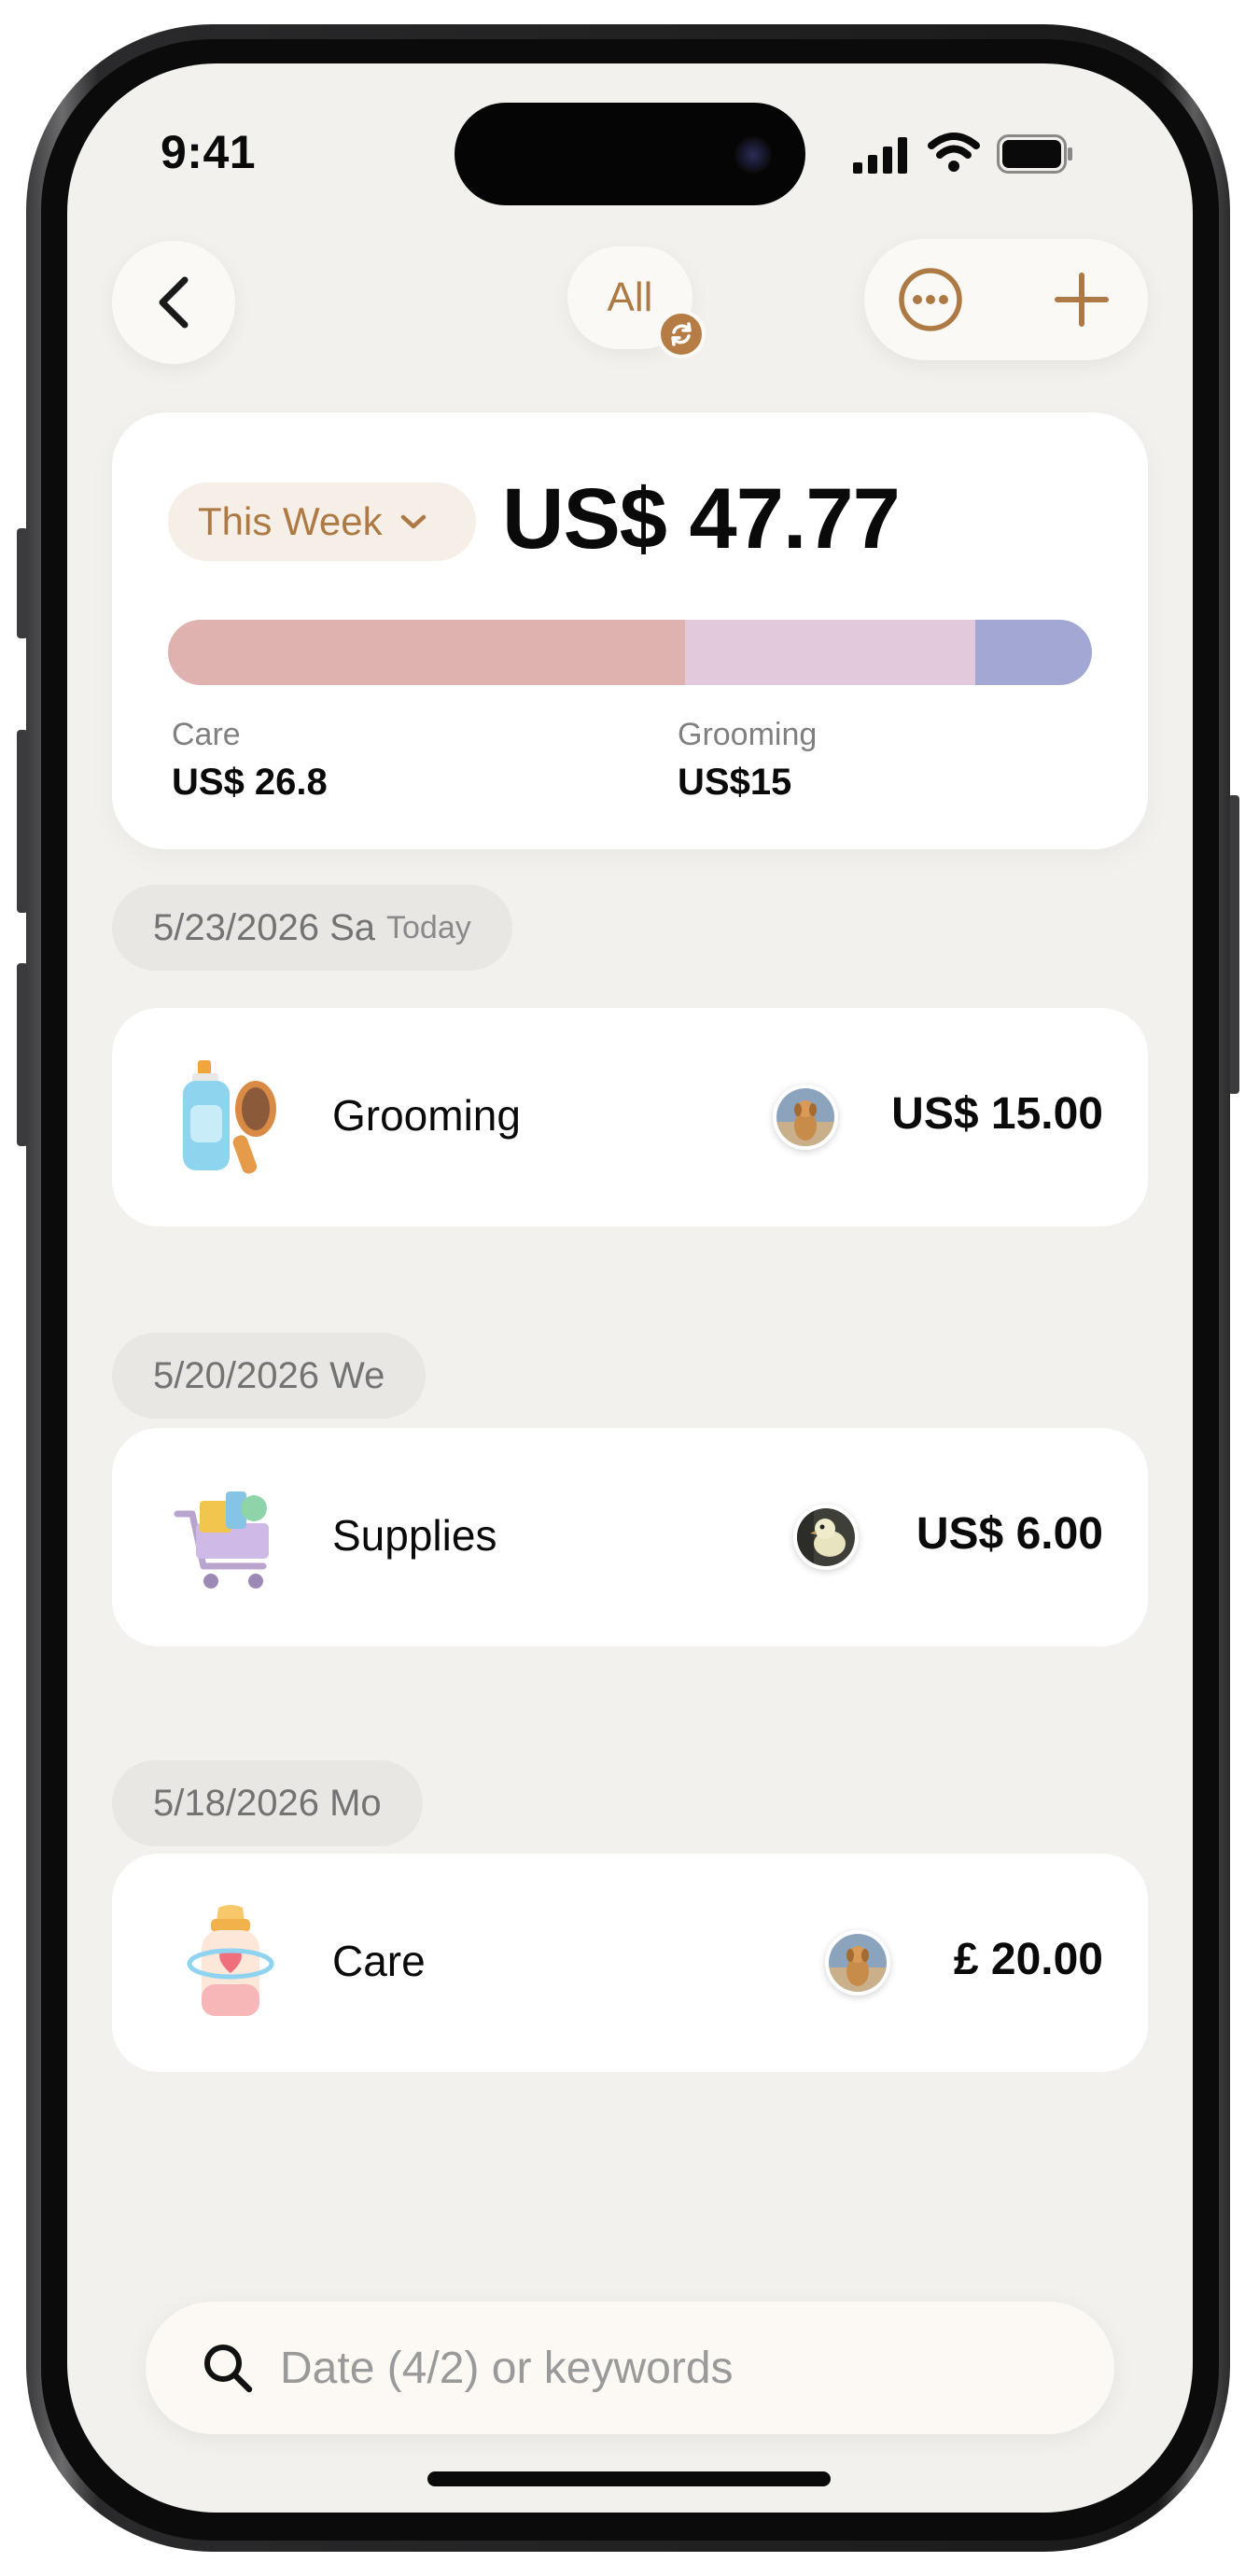 Image resolution: width=1259 pixels, height=2576 pixels. I want to click on battery-icon, so click(1034, 154).